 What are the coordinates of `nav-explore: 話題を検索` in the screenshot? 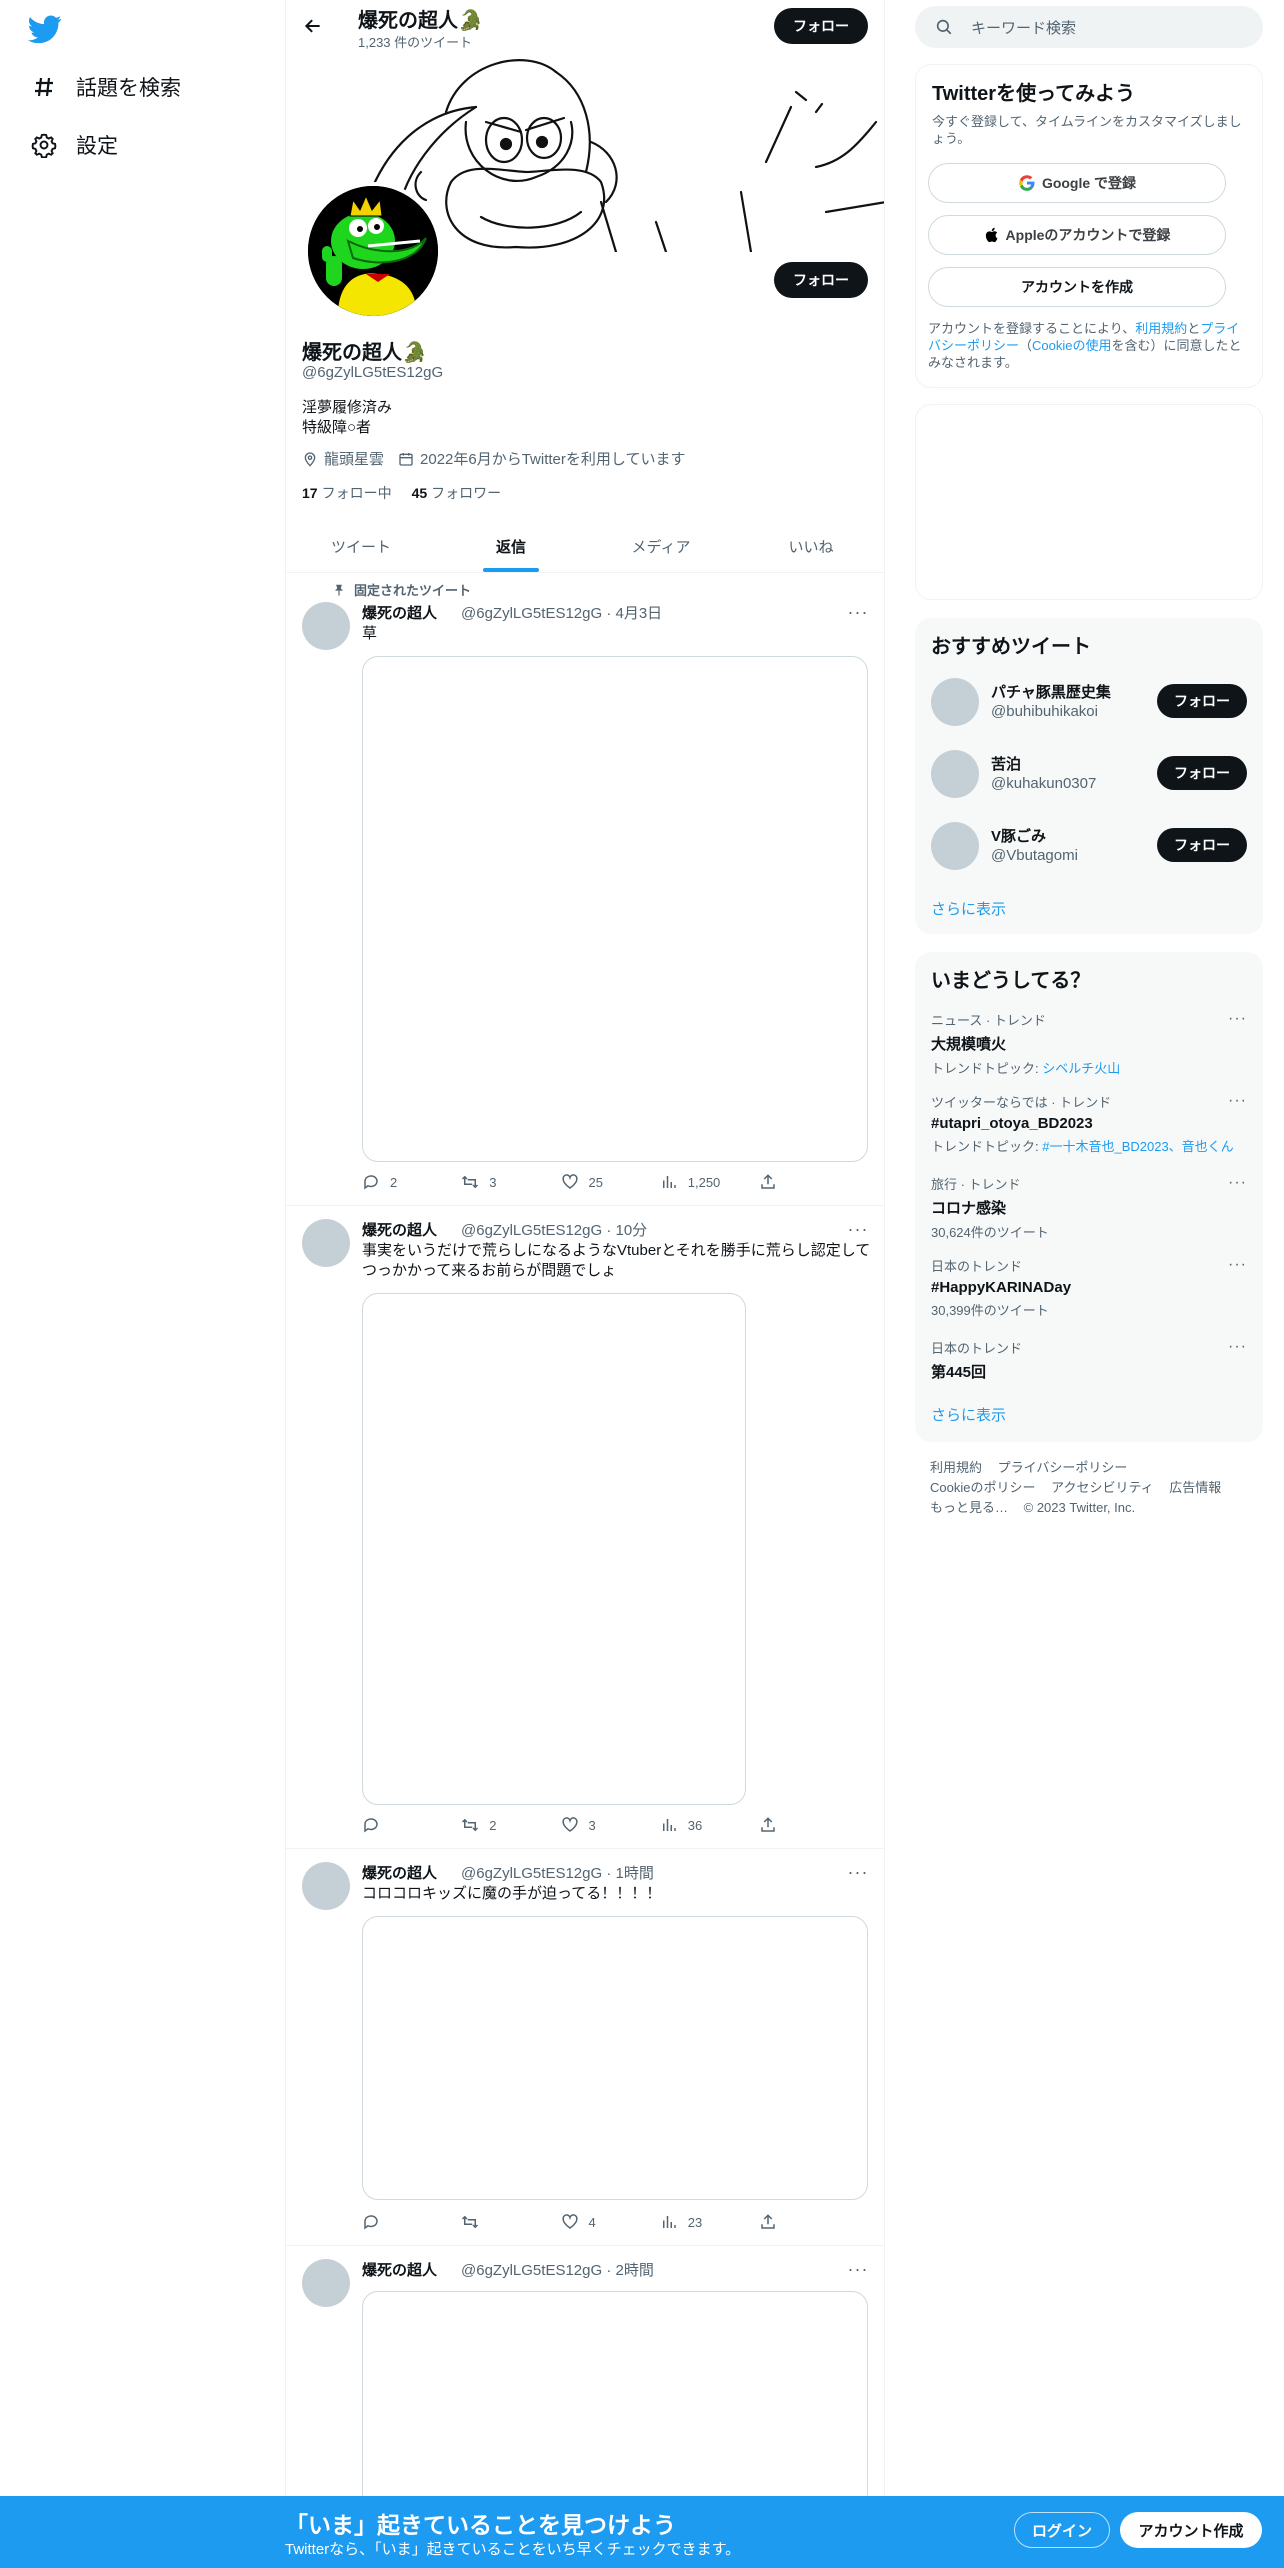 It's located at (105, 87).